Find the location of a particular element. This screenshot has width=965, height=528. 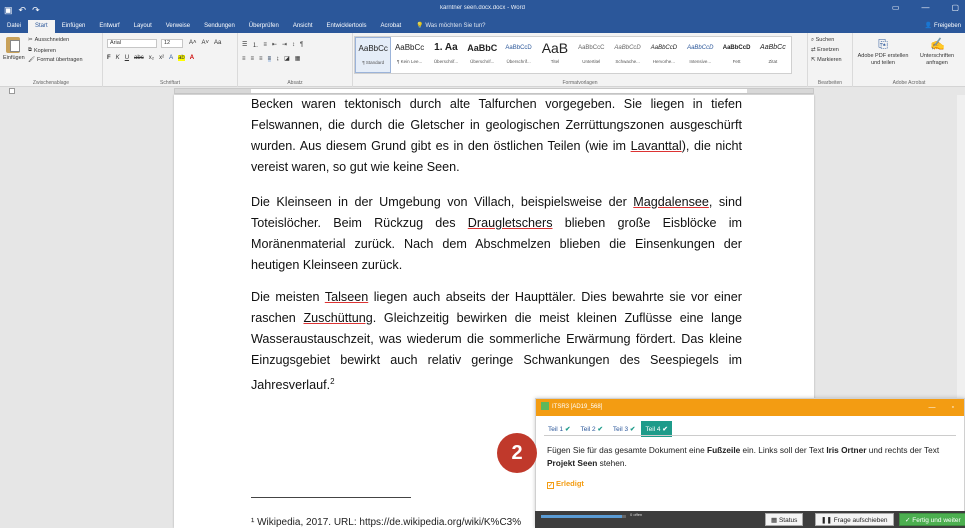

grow-font-icon: A˄ is located at coordinates (193, 43).